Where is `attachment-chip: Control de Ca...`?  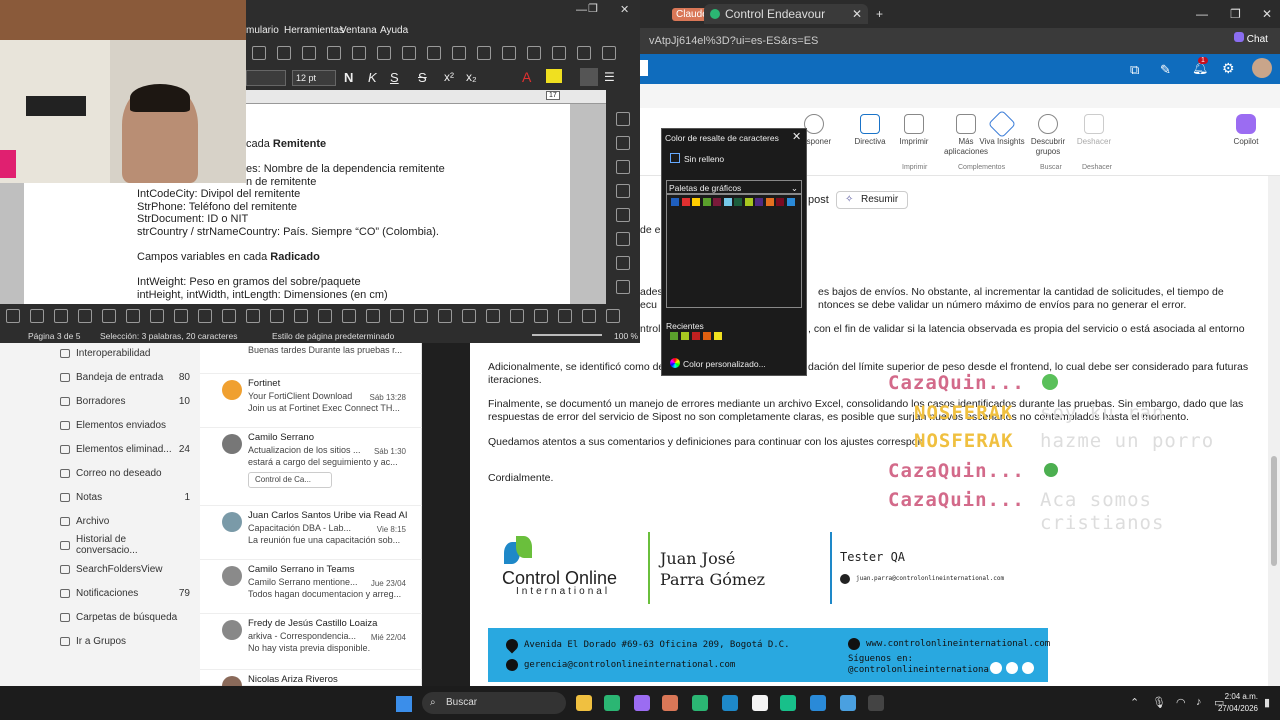
attachment-chip: Control de Ca... is located at coordinates (290, 480).